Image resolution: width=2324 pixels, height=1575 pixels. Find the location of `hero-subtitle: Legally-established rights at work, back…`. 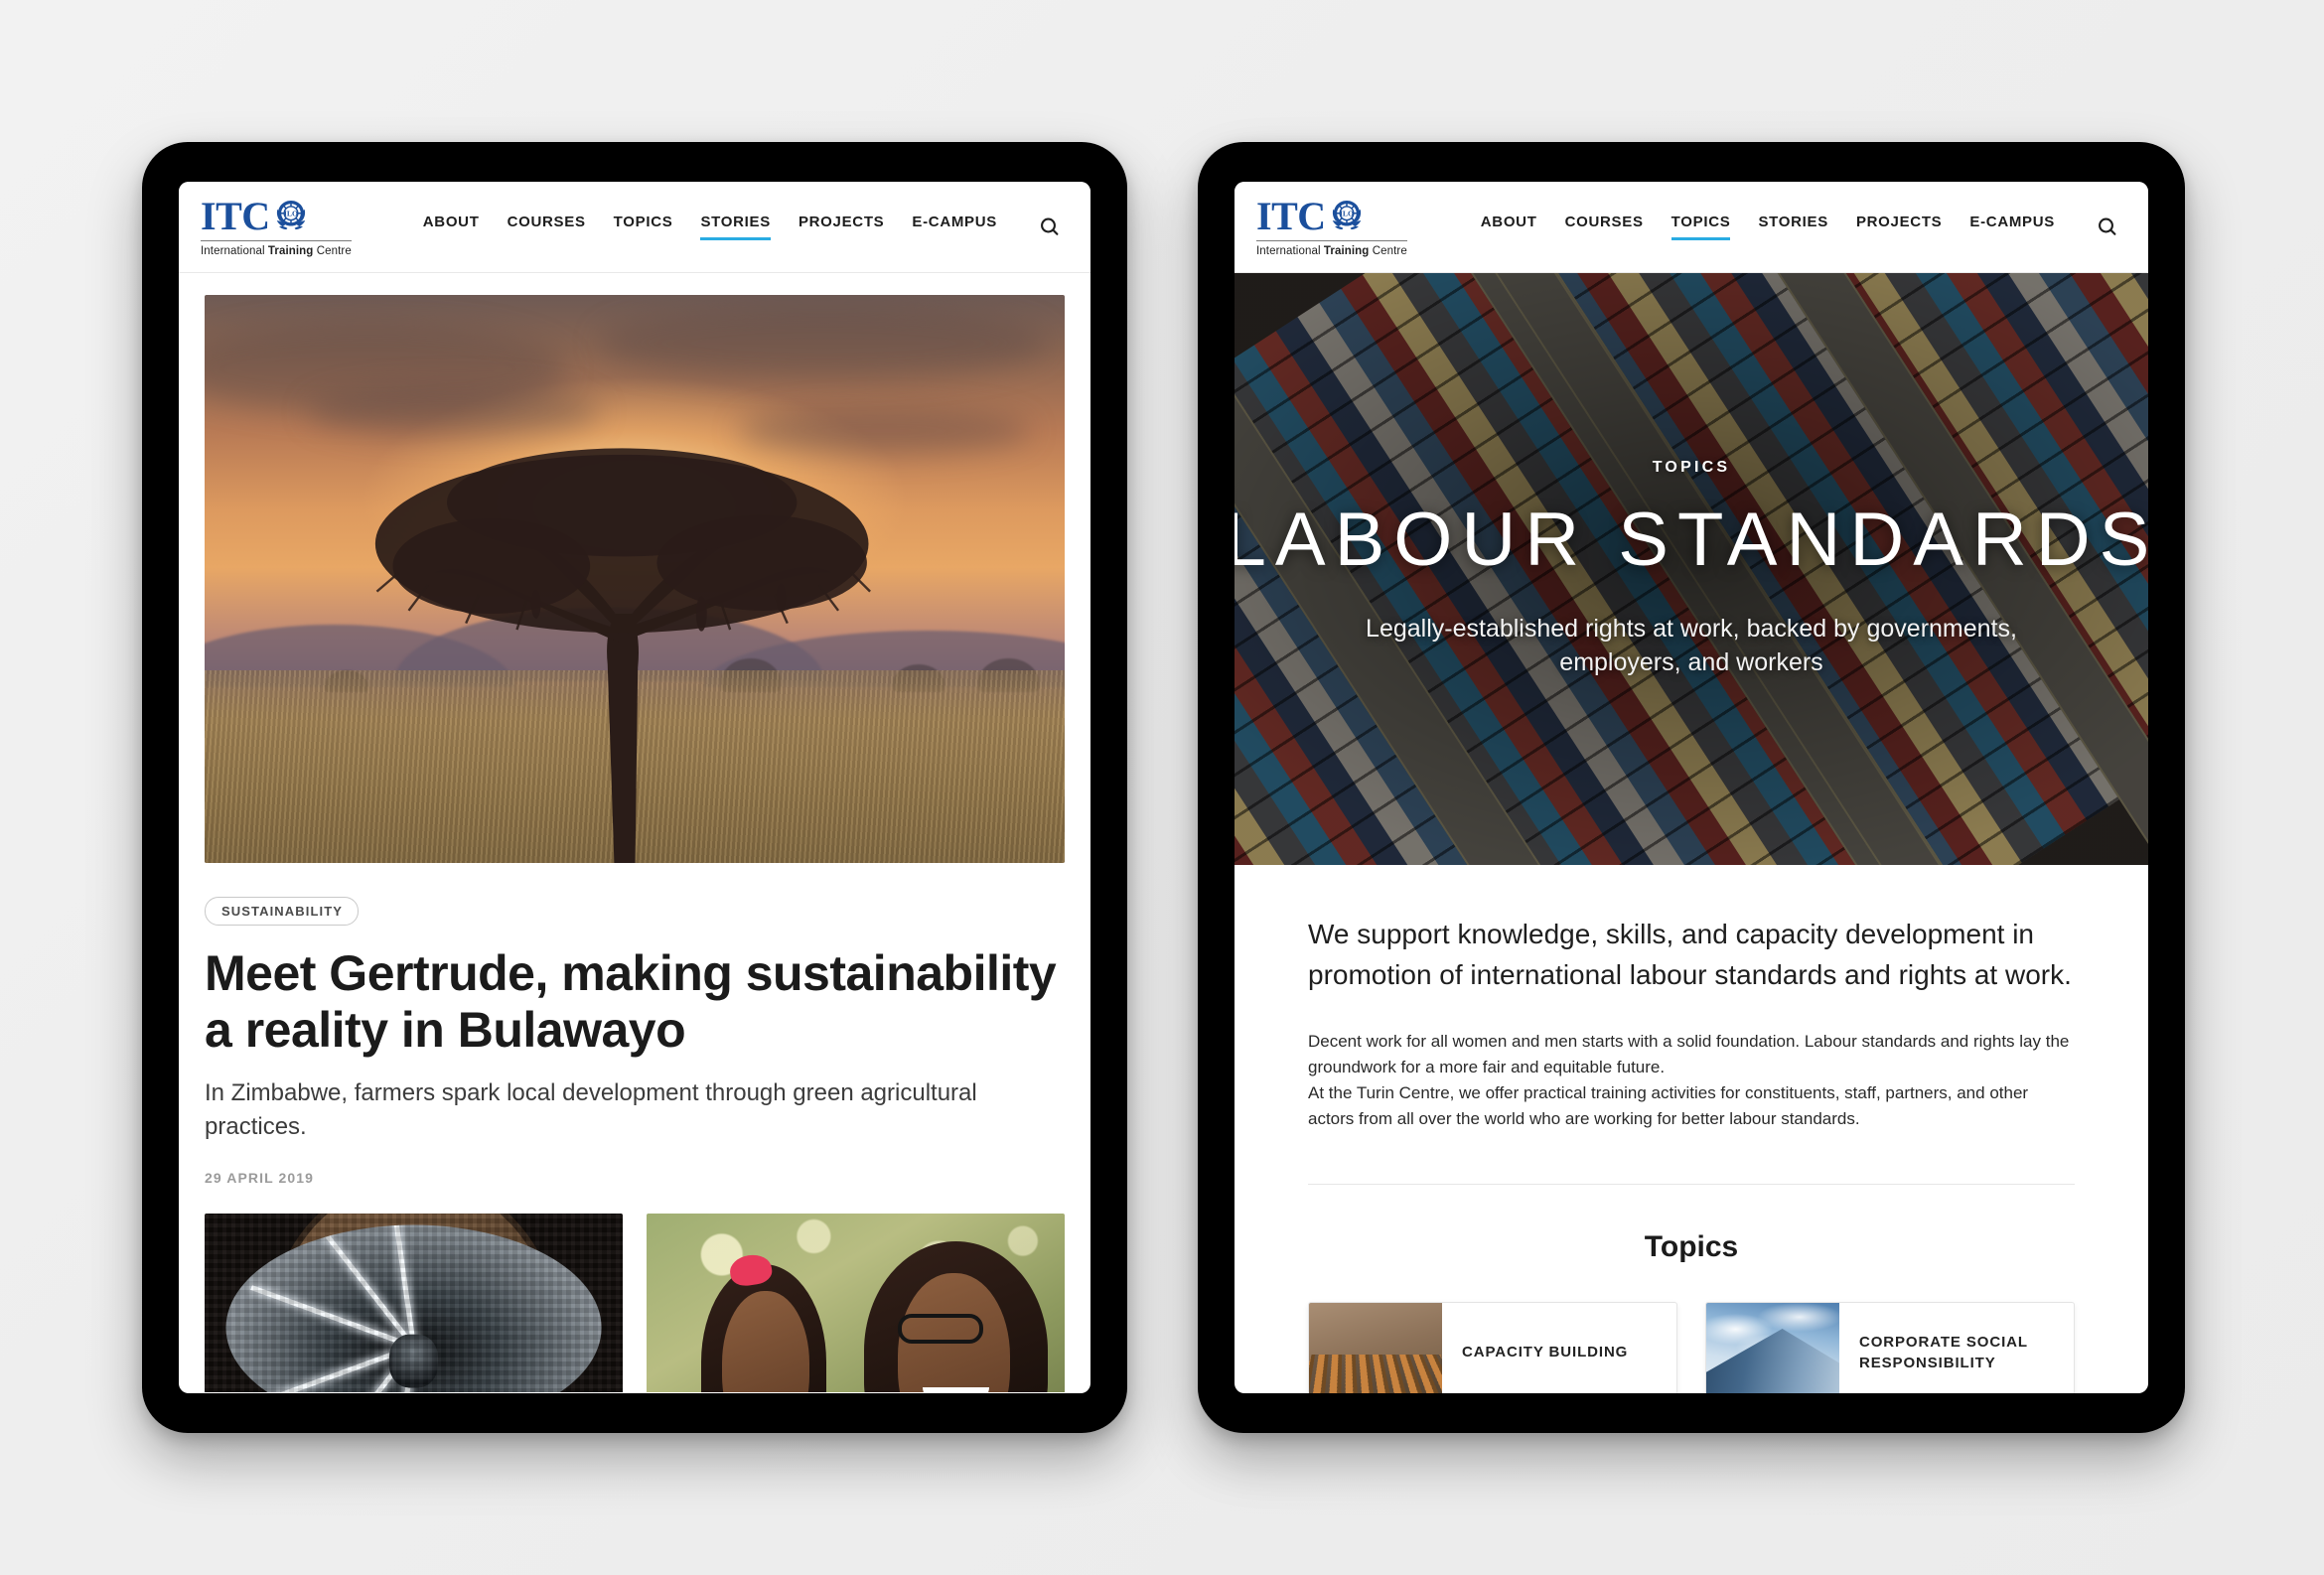

hero-subtitle: Legally-established rights at work, back… is located at coordinates (1691, 646).